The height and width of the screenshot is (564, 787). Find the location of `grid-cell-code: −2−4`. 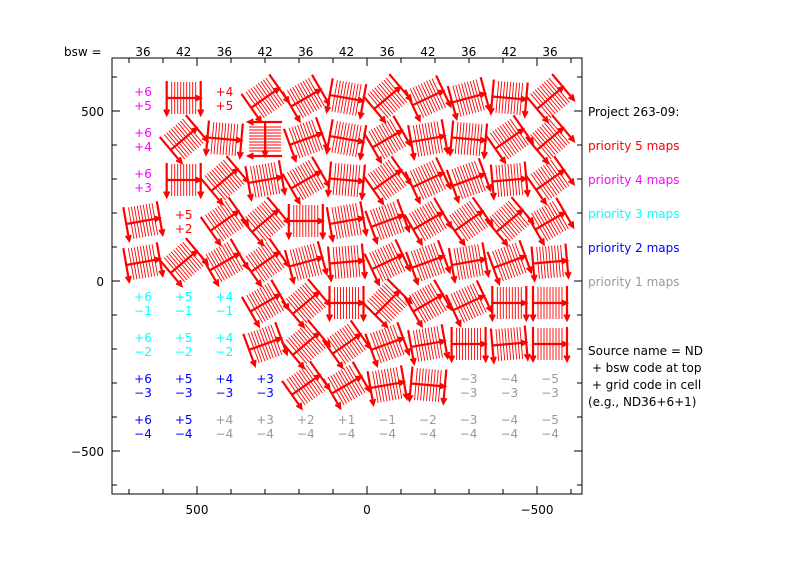

grid-cell-code: −2−4 is located at coordinates (428, 427).